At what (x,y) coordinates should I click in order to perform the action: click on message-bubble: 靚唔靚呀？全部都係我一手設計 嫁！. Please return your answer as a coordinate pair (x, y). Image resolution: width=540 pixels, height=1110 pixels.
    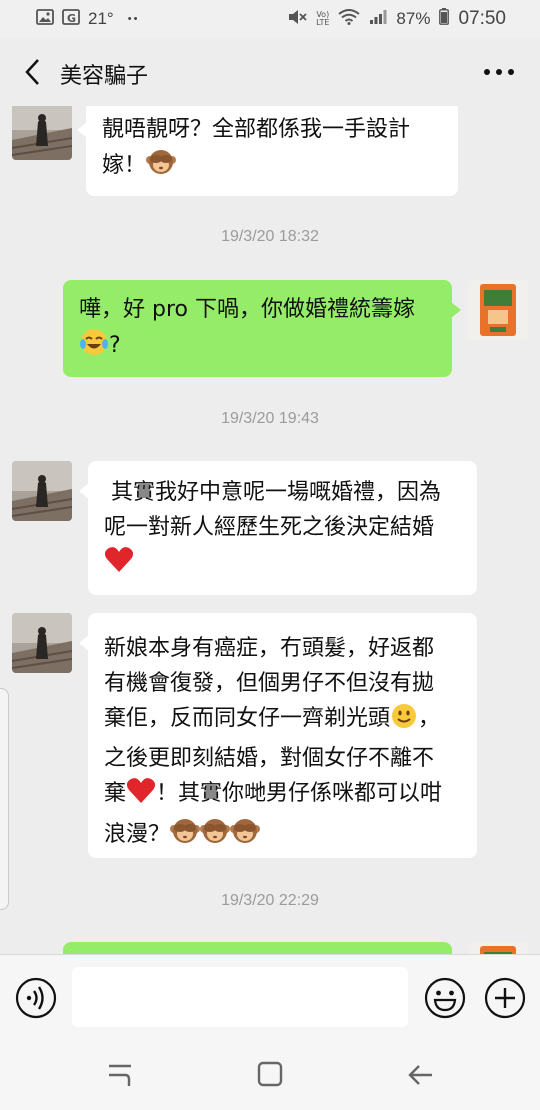
    Looking at the image, I should click on (267, 151).